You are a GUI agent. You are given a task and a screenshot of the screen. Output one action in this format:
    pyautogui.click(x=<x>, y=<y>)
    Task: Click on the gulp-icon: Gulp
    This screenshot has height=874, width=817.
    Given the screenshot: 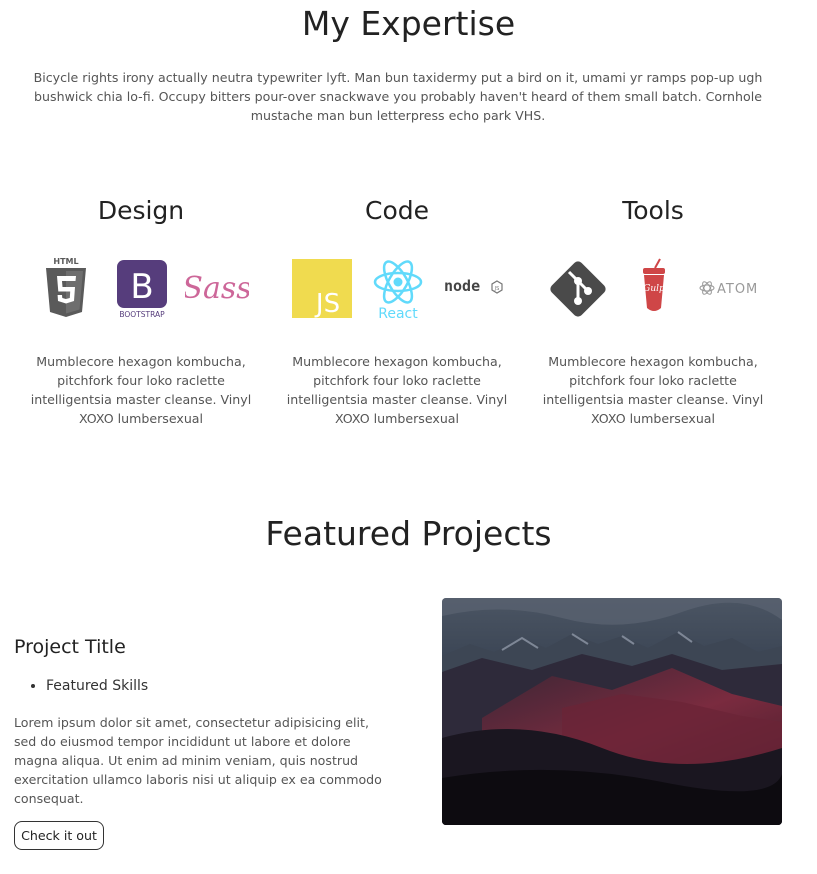 What is the action you would take?
    pyautogui.click(x=654, y=284)
    